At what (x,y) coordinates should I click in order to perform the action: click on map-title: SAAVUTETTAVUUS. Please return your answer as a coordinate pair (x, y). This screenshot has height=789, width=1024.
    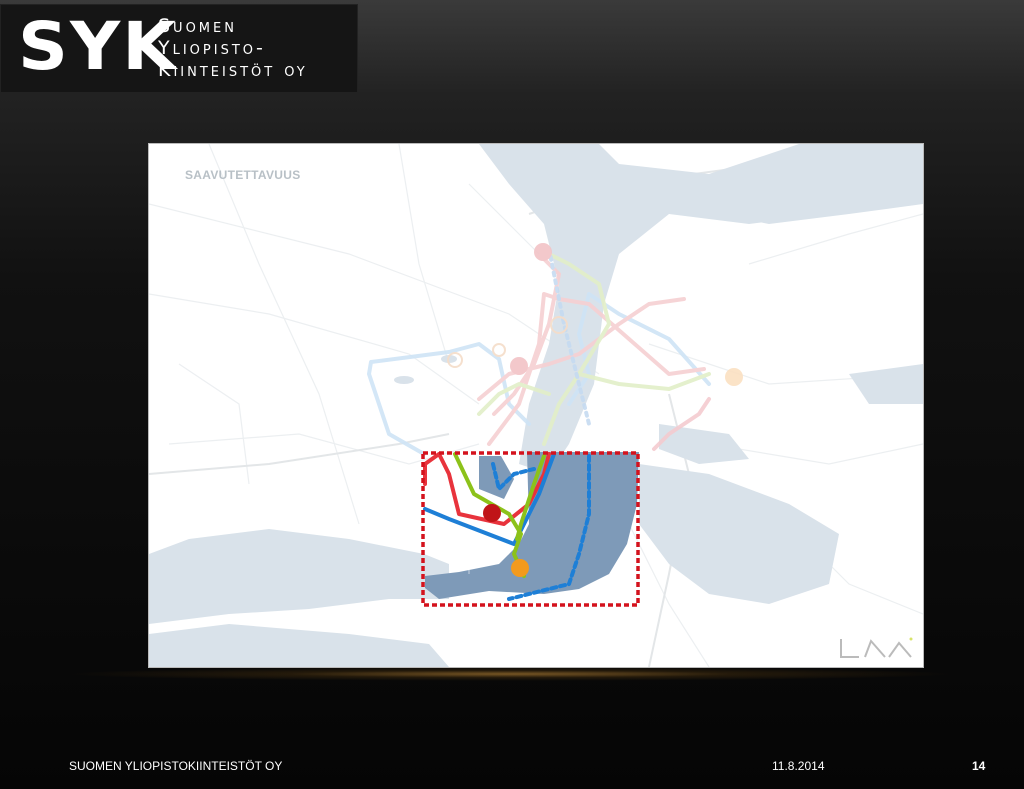
    Looking at the image, I should click on (243, 175).